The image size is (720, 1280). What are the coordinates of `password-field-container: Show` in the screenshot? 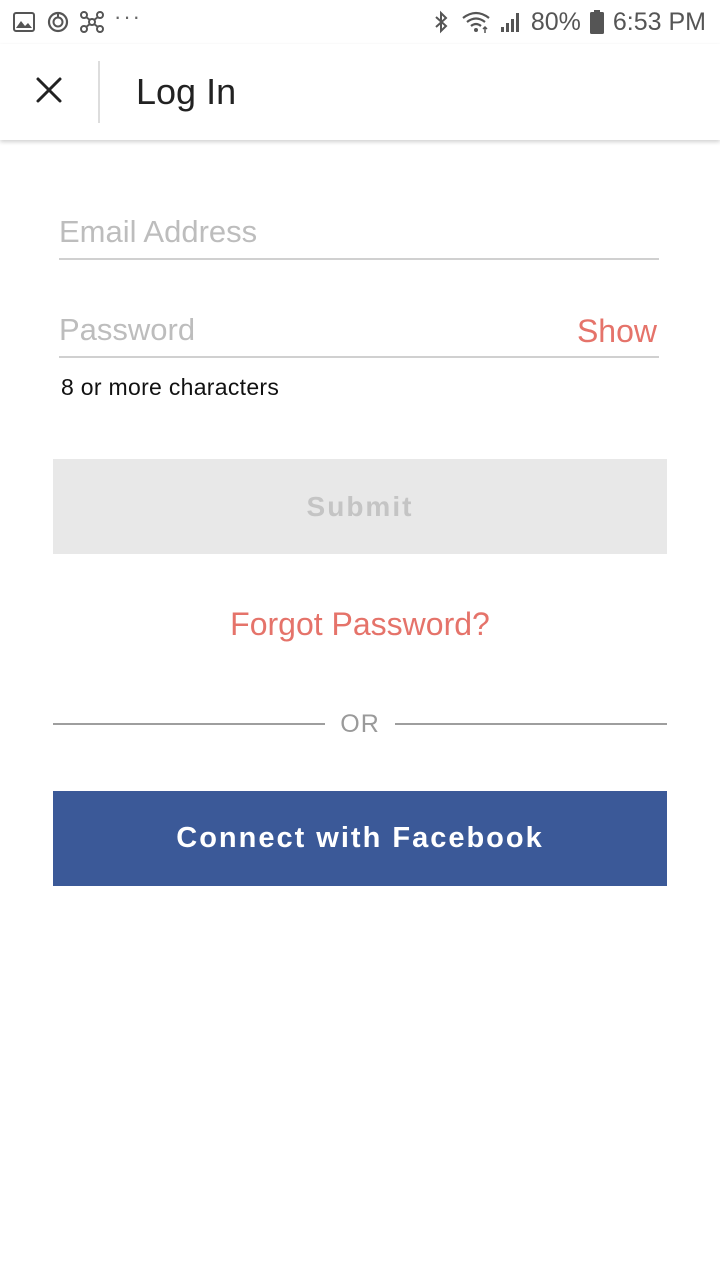 It's located at (359, 328).